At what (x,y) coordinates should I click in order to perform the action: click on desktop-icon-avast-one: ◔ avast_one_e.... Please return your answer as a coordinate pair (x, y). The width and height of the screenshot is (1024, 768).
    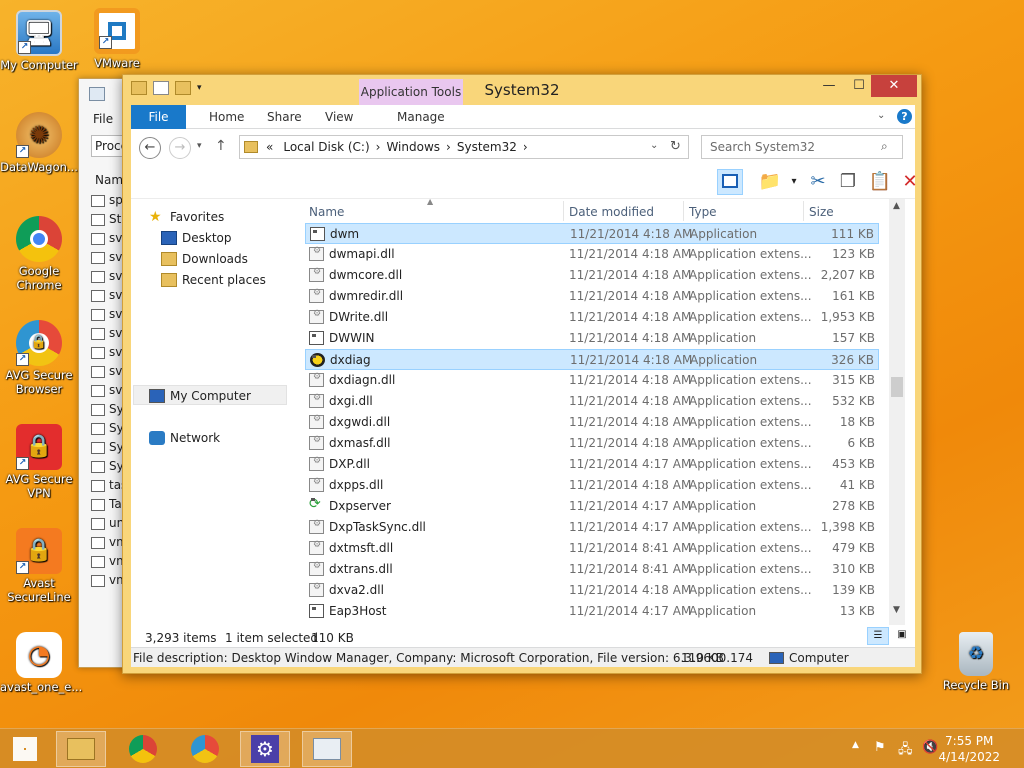
    Looking at the image, I should click on (41, 663).